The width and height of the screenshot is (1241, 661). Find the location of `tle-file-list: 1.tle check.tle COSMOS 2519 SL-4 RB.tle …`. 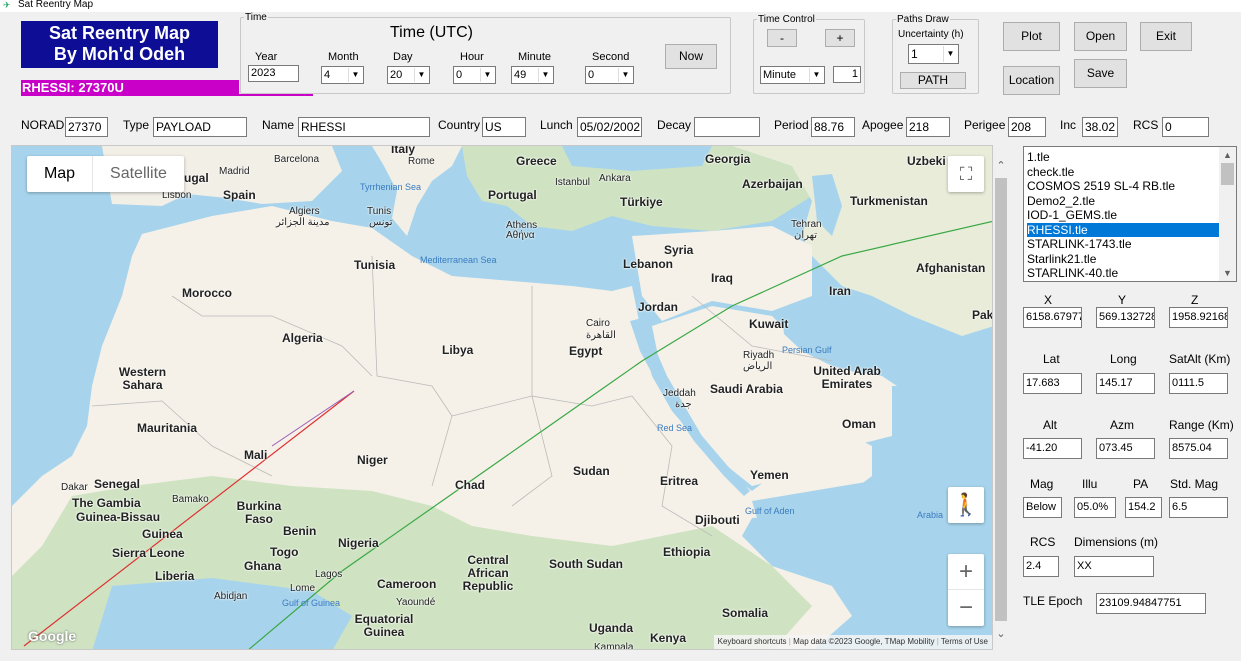

tle-file-list: 1.tle check.tle COSMOS 2519 SL-4 RB.tle … is located at coordinates (1130, 214).